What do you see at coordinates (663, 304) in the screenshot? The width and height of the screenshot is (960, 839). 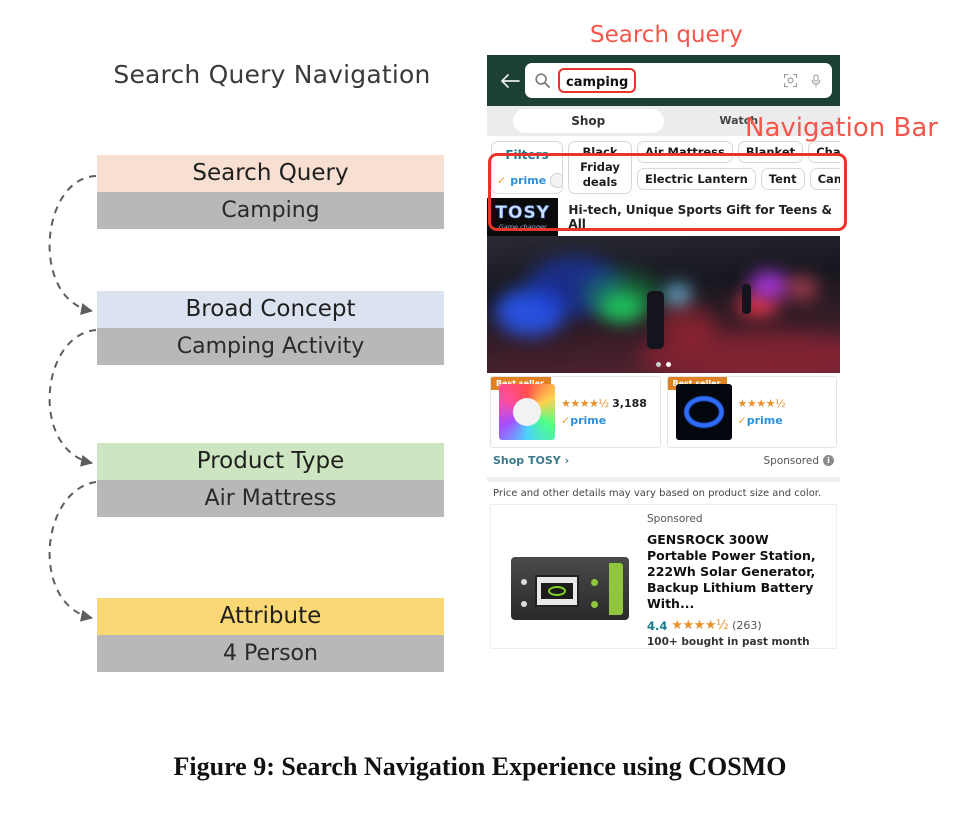 I see `hero-image` at bounding box center [663, 304].